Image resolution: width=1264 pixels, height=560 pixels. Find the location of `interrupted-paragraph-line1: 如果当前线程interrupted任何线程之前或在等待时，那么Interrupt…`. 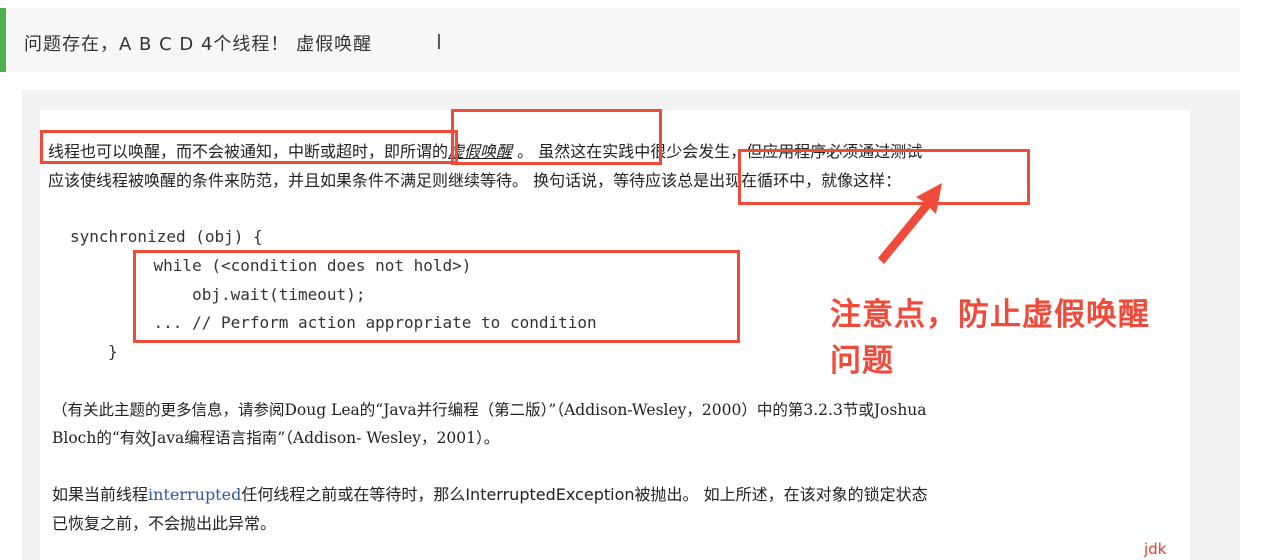

interrupted-paragraph-line1: 如果当前线程interrupted任何线程之前或在等待时，那么Interrupt… is located at coordinates (490, 494).